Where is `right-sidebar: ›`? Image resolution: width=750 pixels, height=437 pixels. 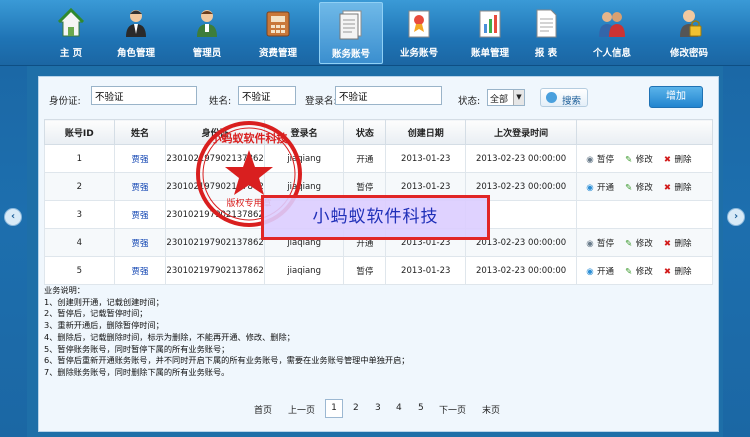
right-sidebar: › is located at coordinates (736, 251).